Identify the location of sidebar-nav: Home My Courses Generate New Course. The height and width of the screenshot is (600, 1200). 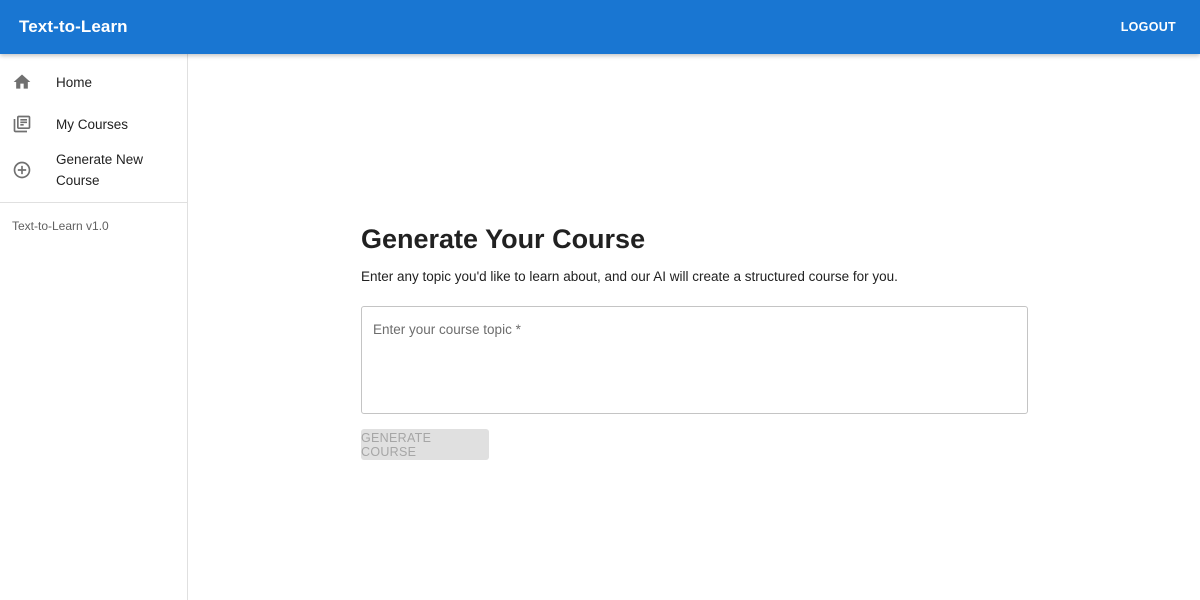
(93, 128).